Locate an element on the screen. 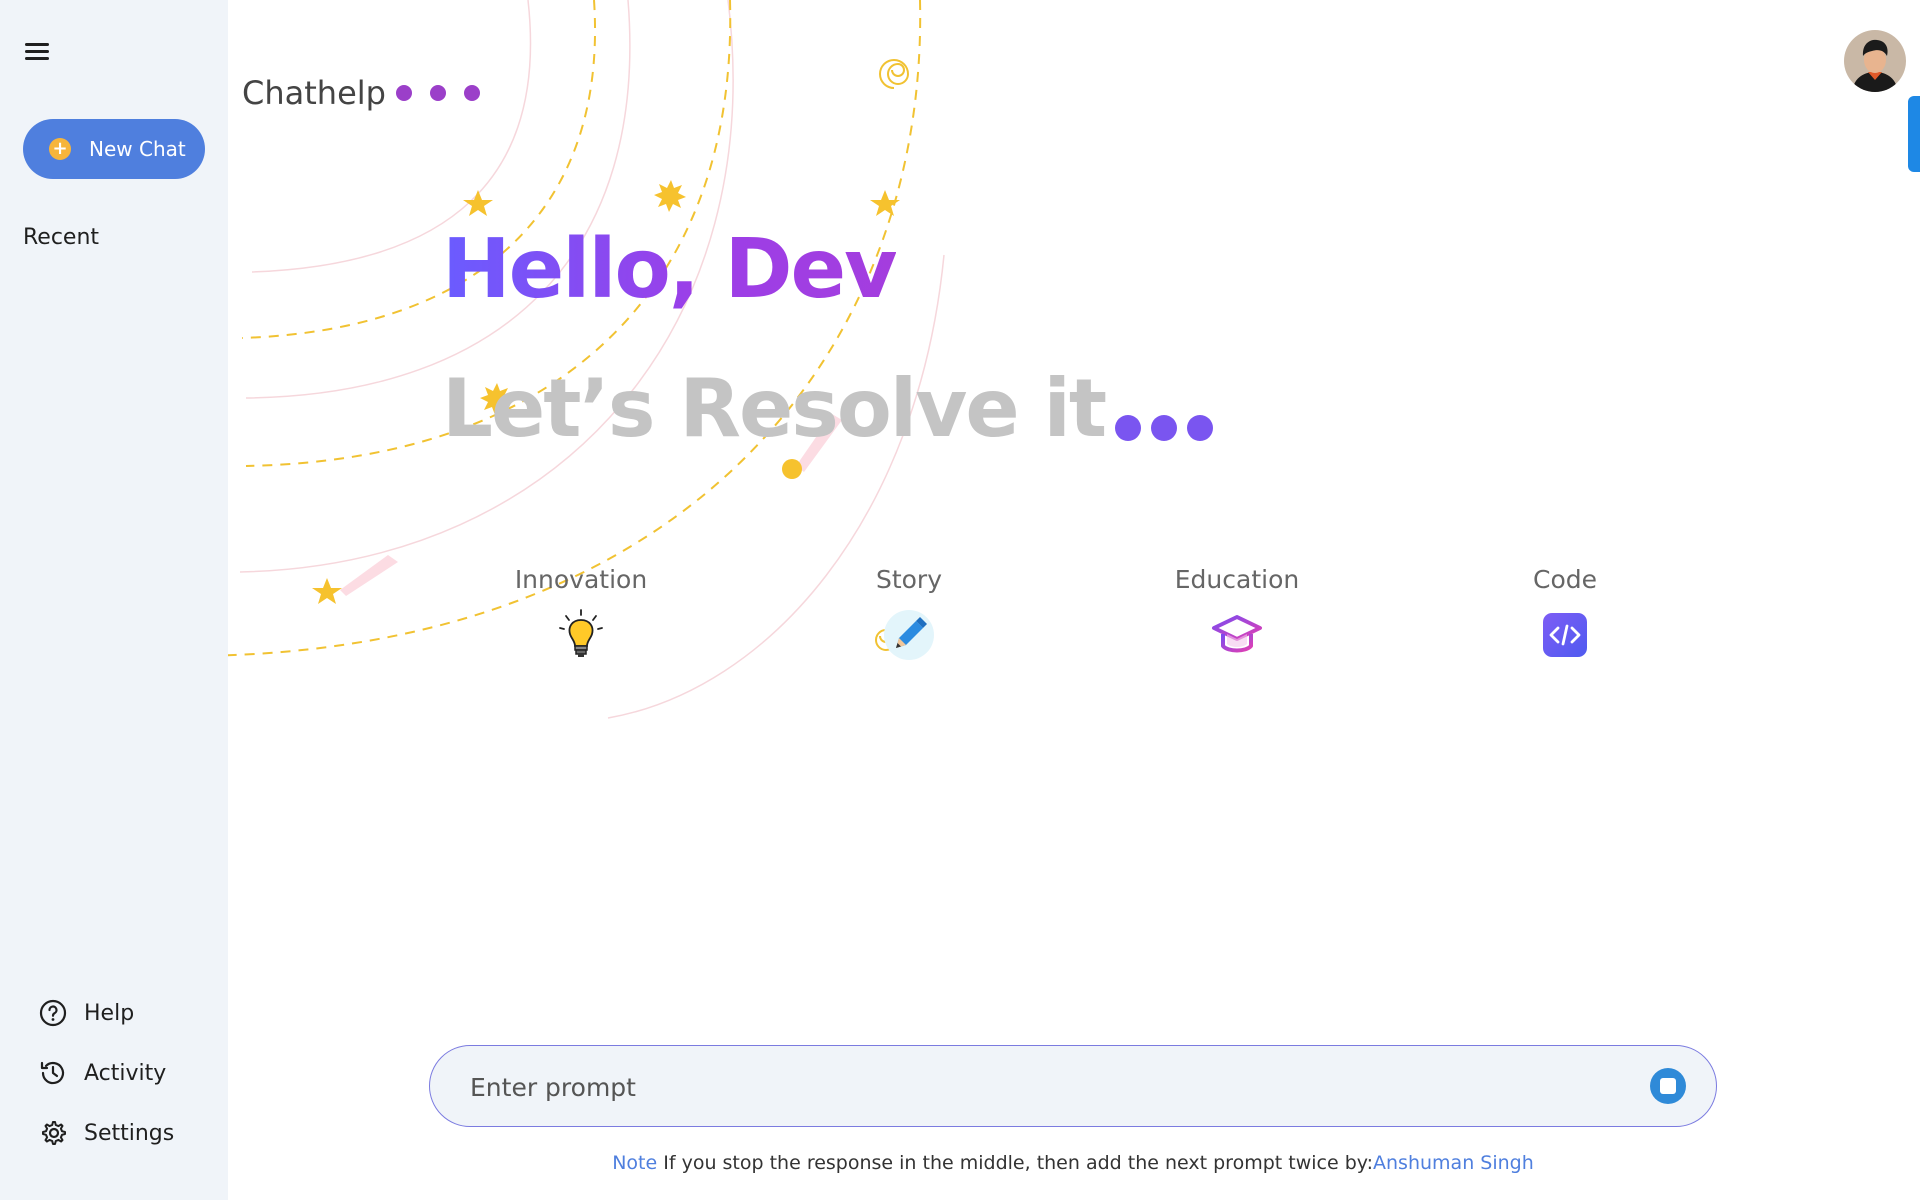  recent-heading: Recent is located at coordinates (61, 237).